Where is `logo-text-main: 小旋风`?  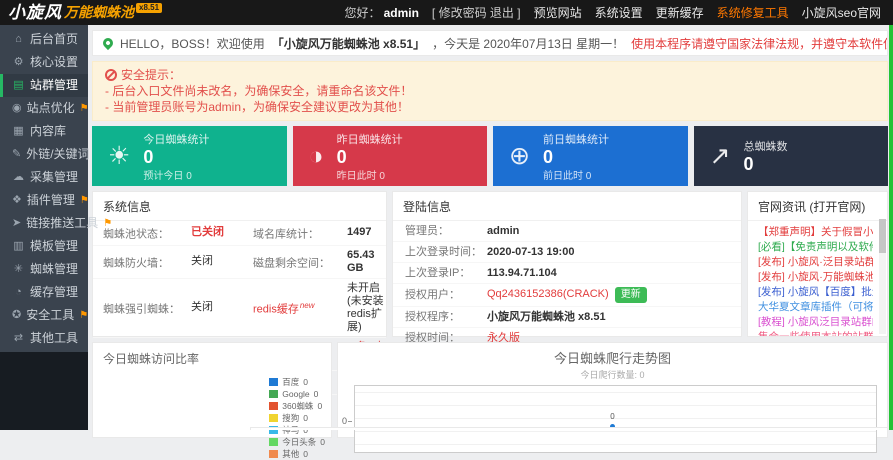 logo-text-main: 小旋风 is located at coordinates (35, 12).